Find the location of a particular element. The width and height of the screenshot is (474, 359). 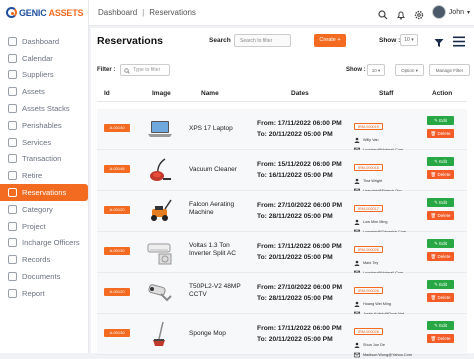

top-bar: Dashboard | Reservations John ▾ is located at coordinates (281, 13).